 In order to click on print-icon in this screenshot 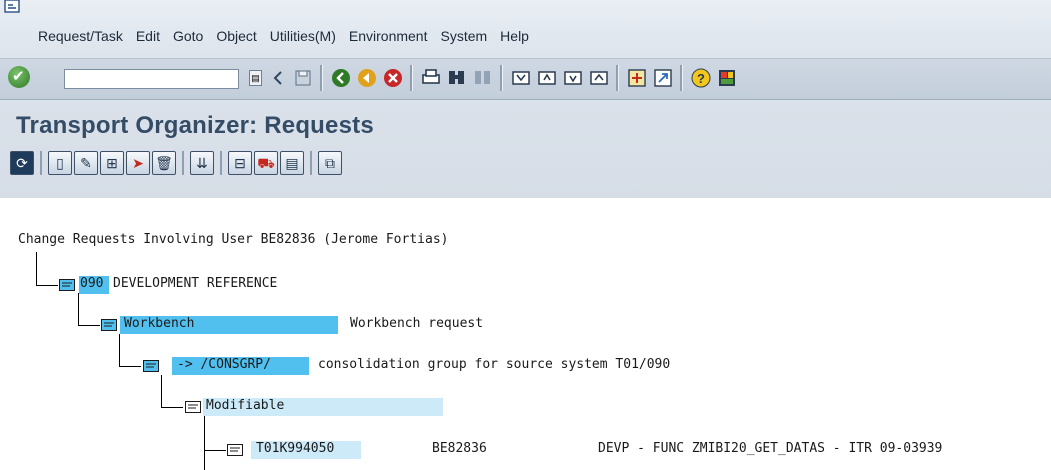, I will do `click(431, 78)`.